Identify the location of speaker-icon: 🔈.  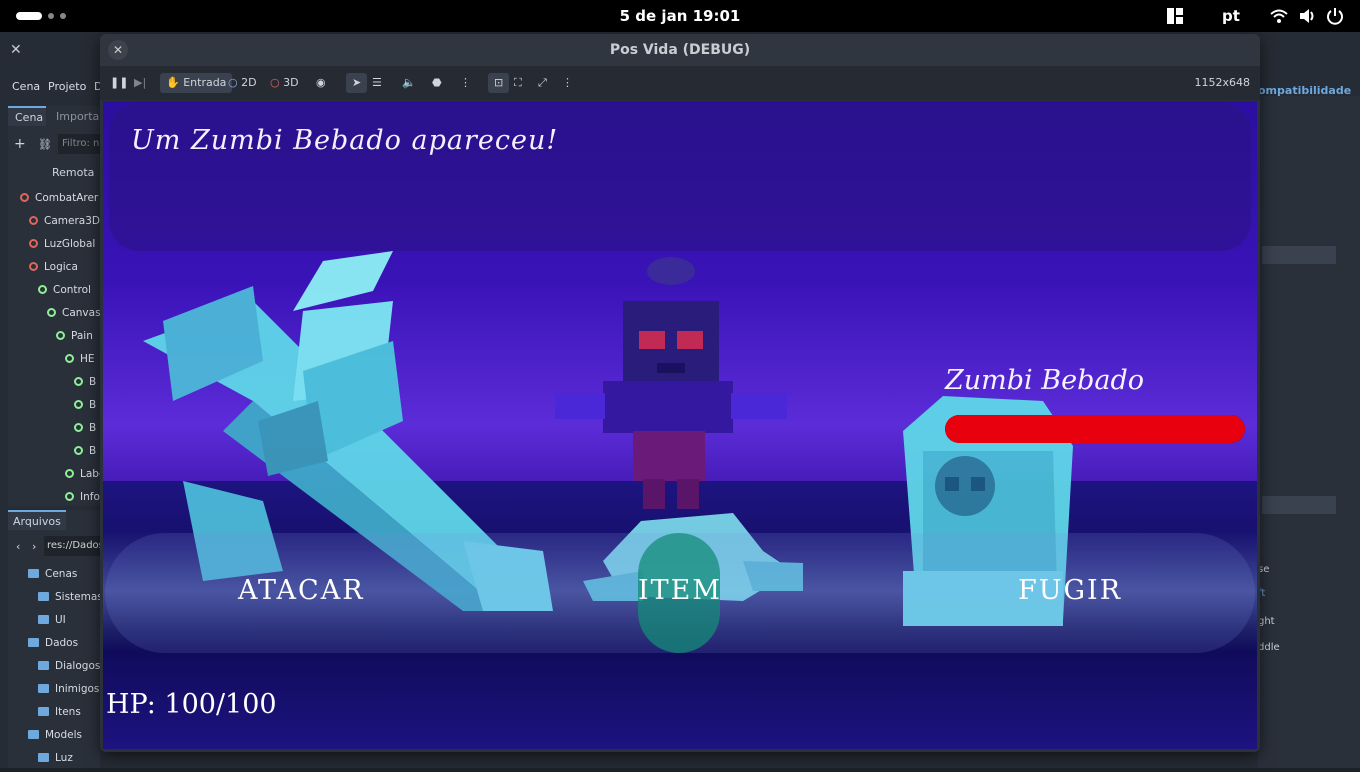
(409, 83).